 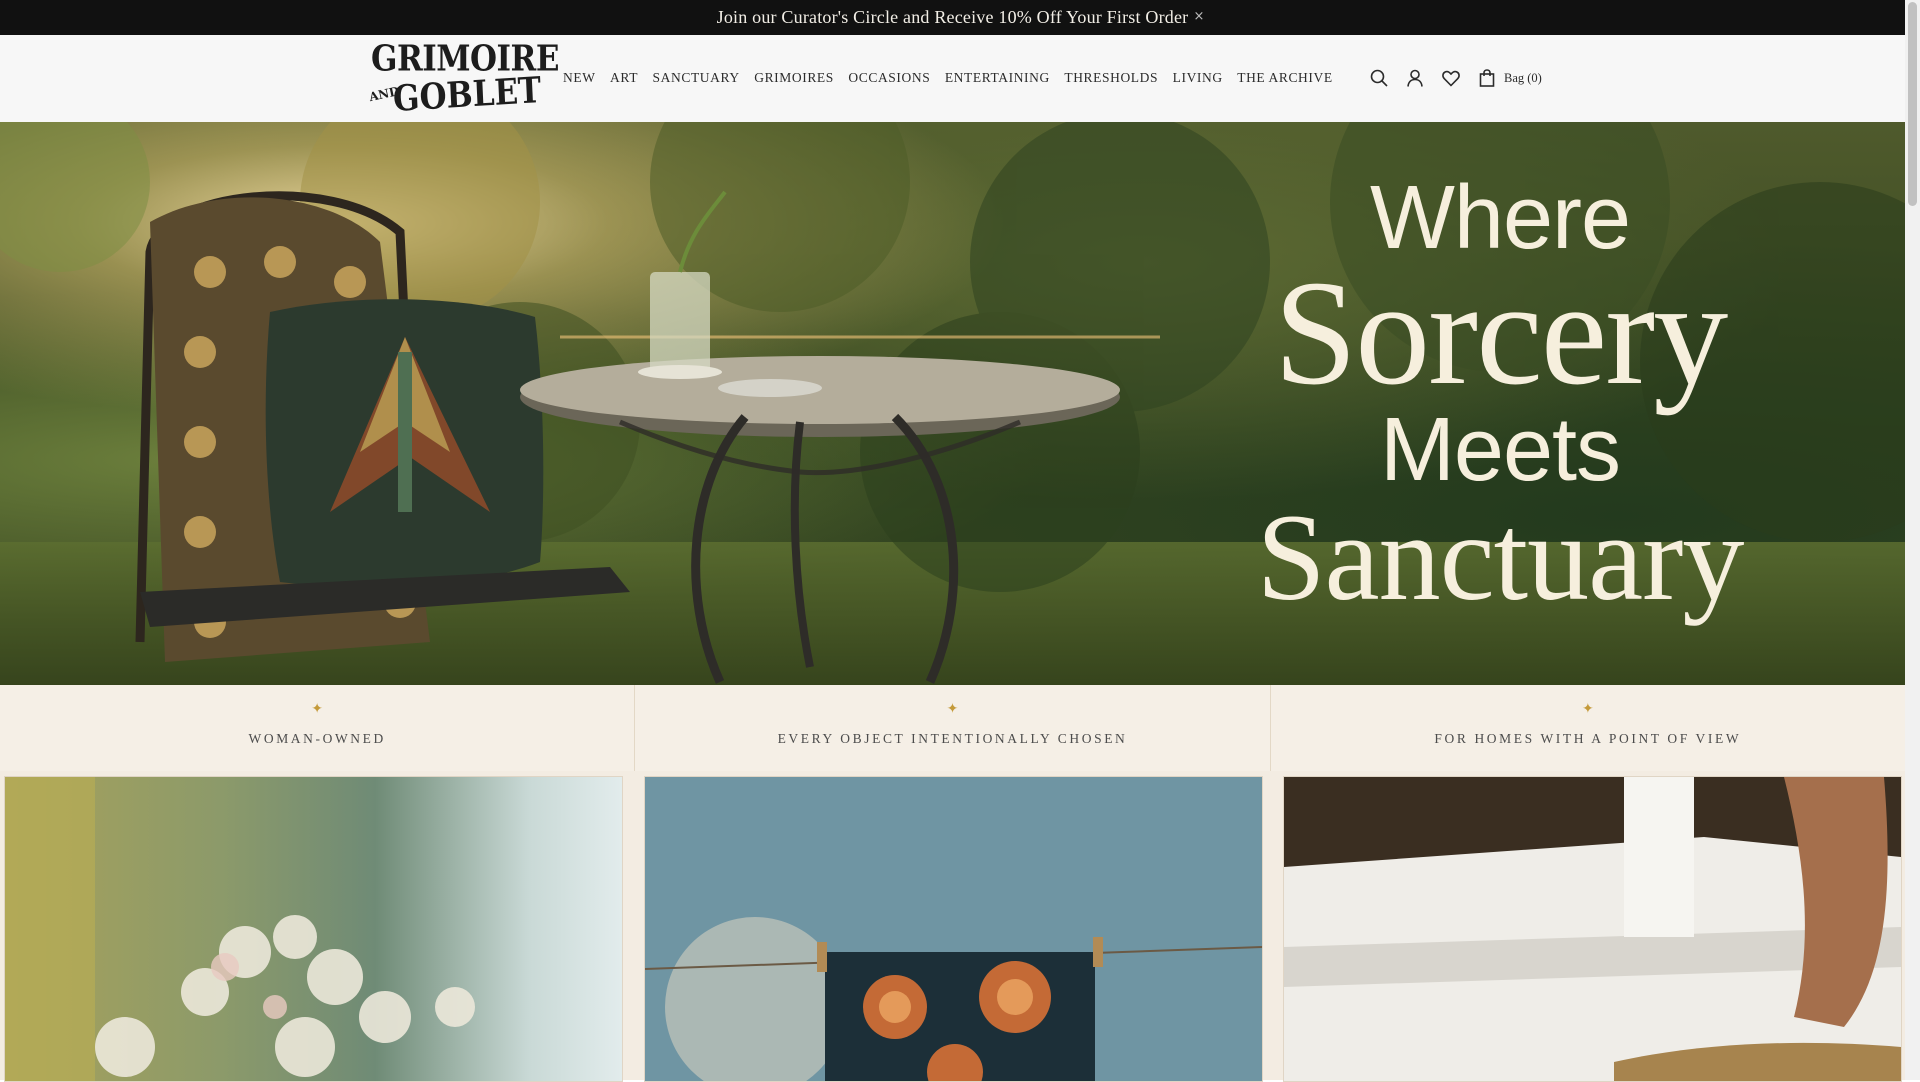 What do you see at coordinates (467, 95) in the screenshot?
I see `logo-word-goblet: GOBLET` at bounding box center [467, 95].